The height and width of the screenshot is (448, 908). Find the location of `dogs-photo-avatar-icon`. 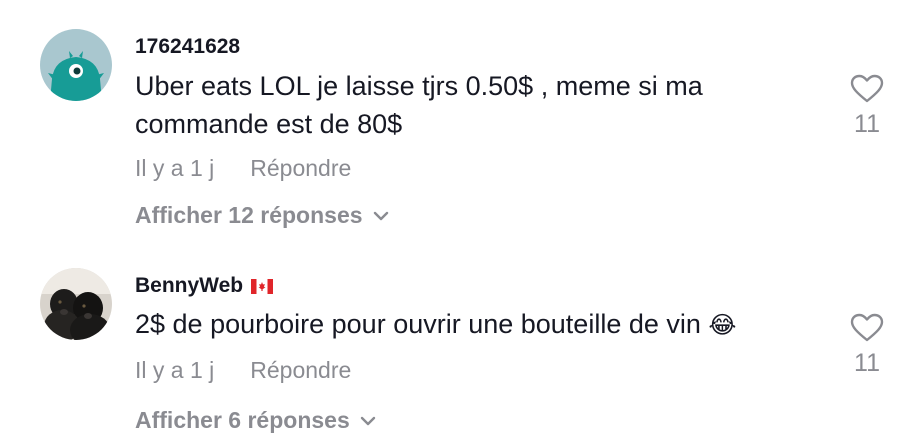

dogs-photo-avatar-icon is located at coordinates (76, 304).